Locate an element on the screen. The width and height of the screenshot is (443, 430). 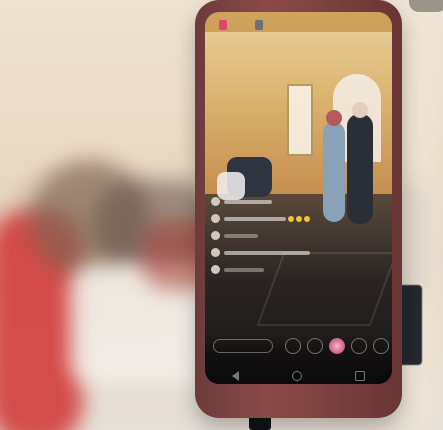
seated-guest-dress is located at coordinates (231, 186).